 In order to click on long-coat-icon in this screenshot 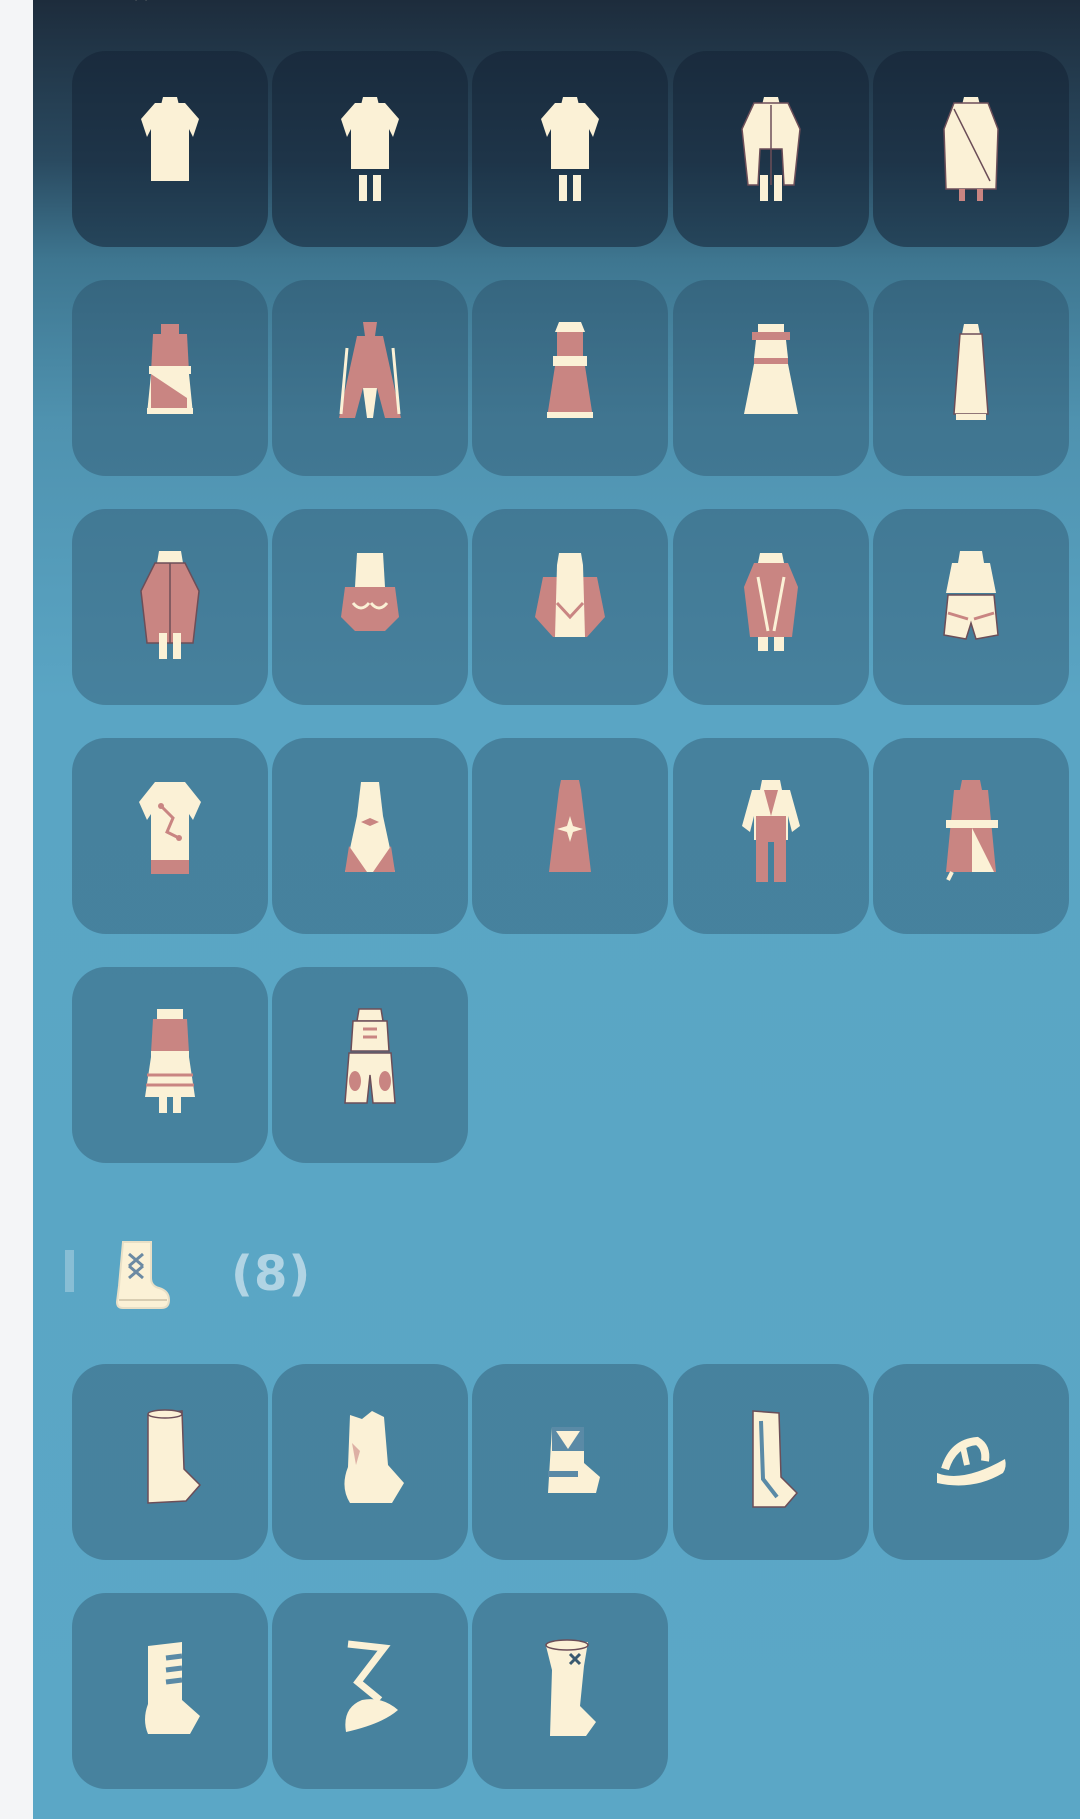, I will do `click(771, 149)`.